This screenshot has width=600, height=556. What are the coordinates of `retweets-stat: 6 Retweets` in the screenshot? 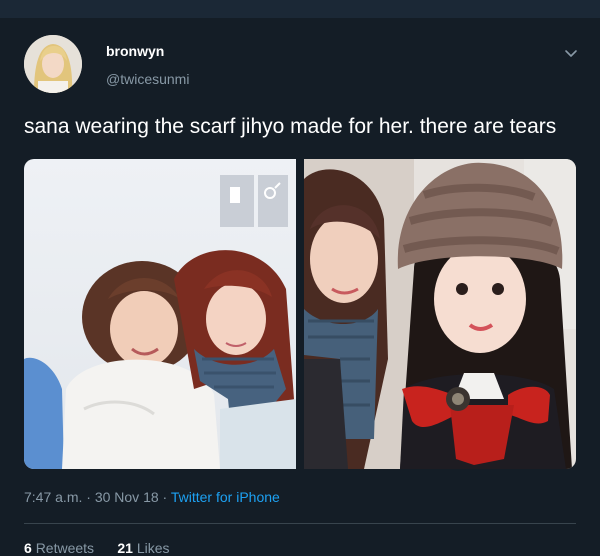 It's located at (59, 548).